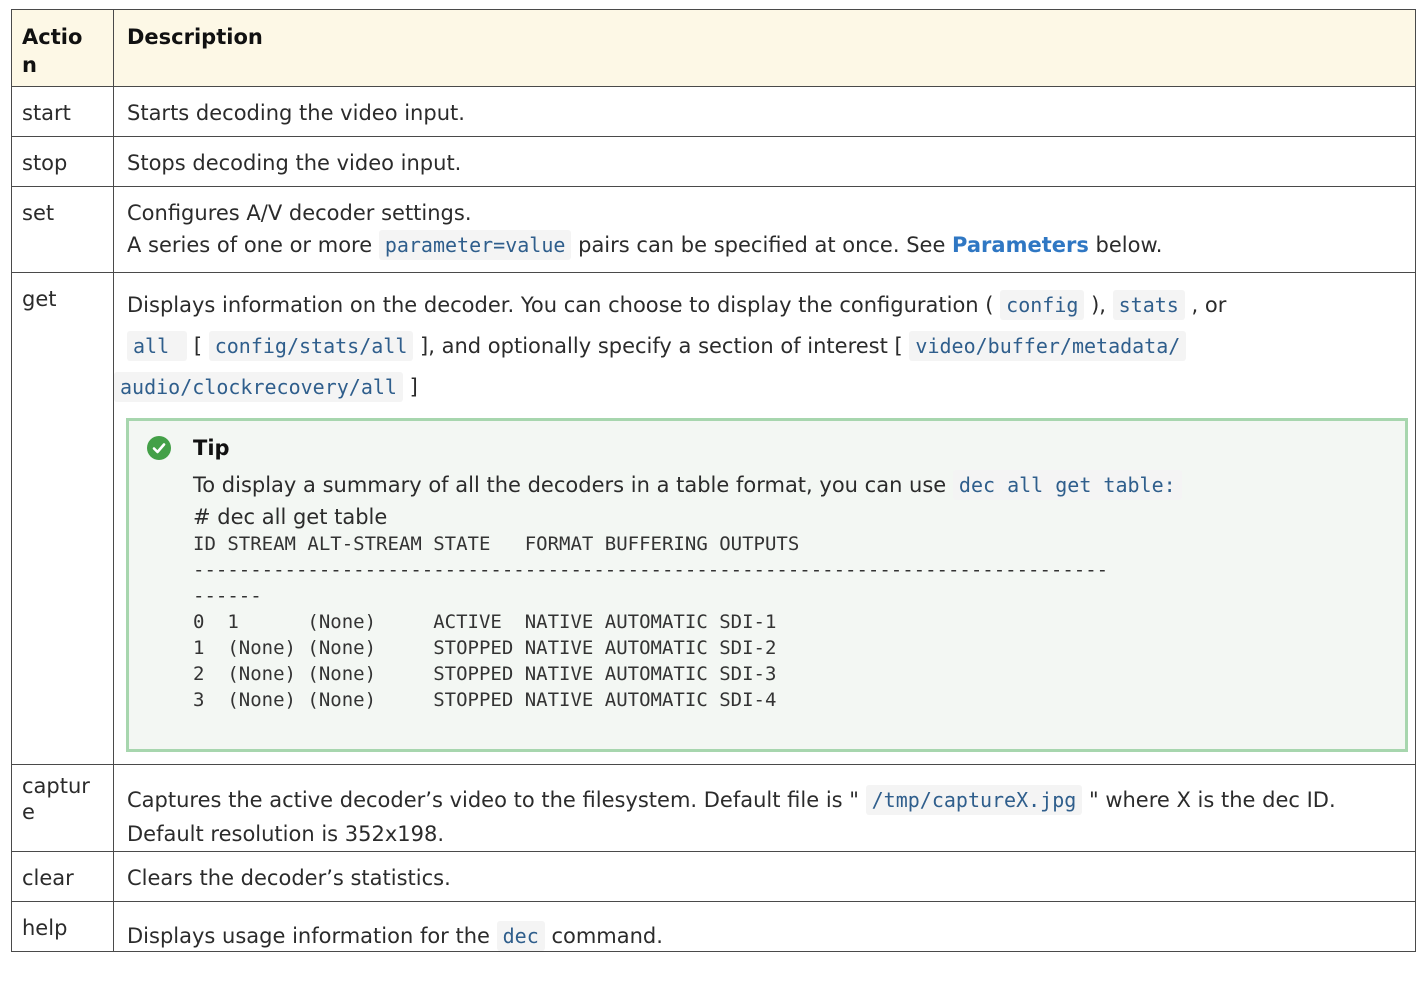  I want to click on tip-header: Tip, so click(767, 448).